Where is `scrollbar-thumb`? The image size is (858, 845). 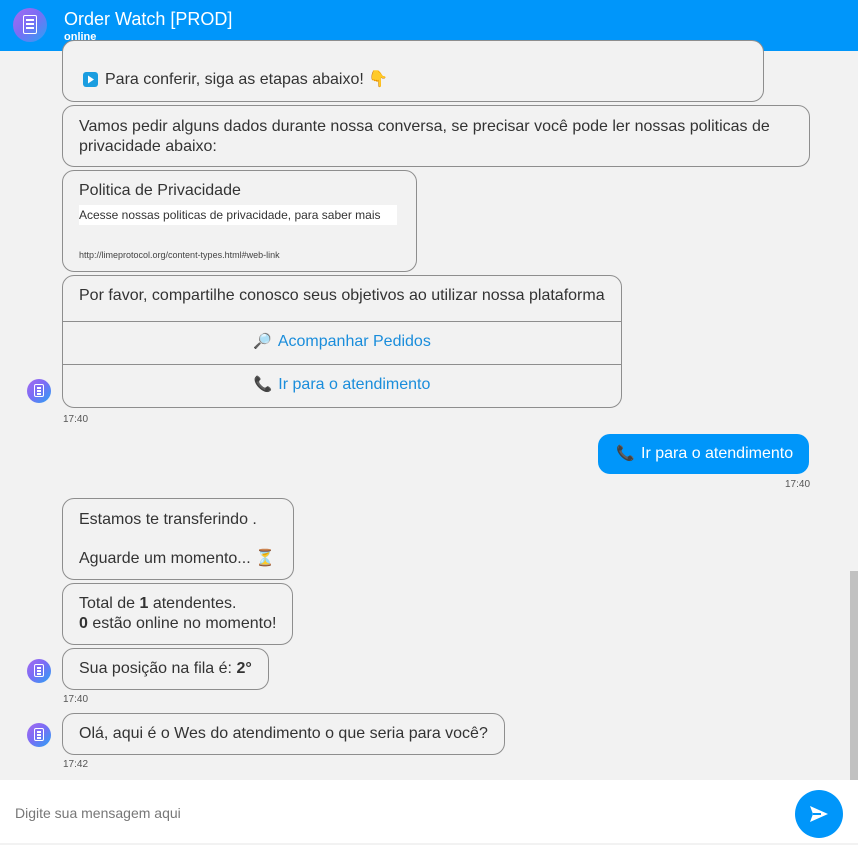
scrollbar-thumb is located at coordinates (854, 675).